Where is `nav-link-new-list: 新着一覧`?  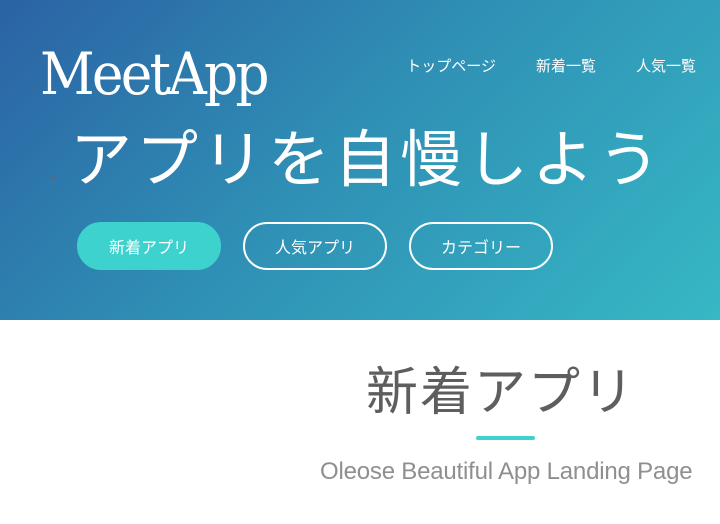
nav-link-new-list: 新着一覧 is located at coordinates (566, 66).